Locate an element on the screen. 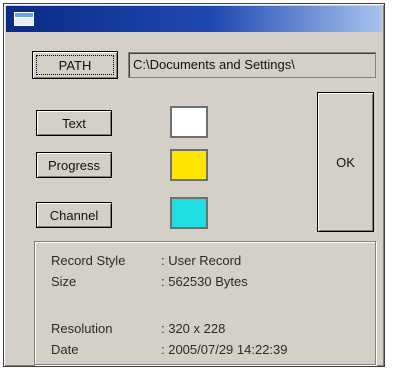 This screenshot has width=396, height=374. resolution-label: Resolution is located at coordinates (82, 328).